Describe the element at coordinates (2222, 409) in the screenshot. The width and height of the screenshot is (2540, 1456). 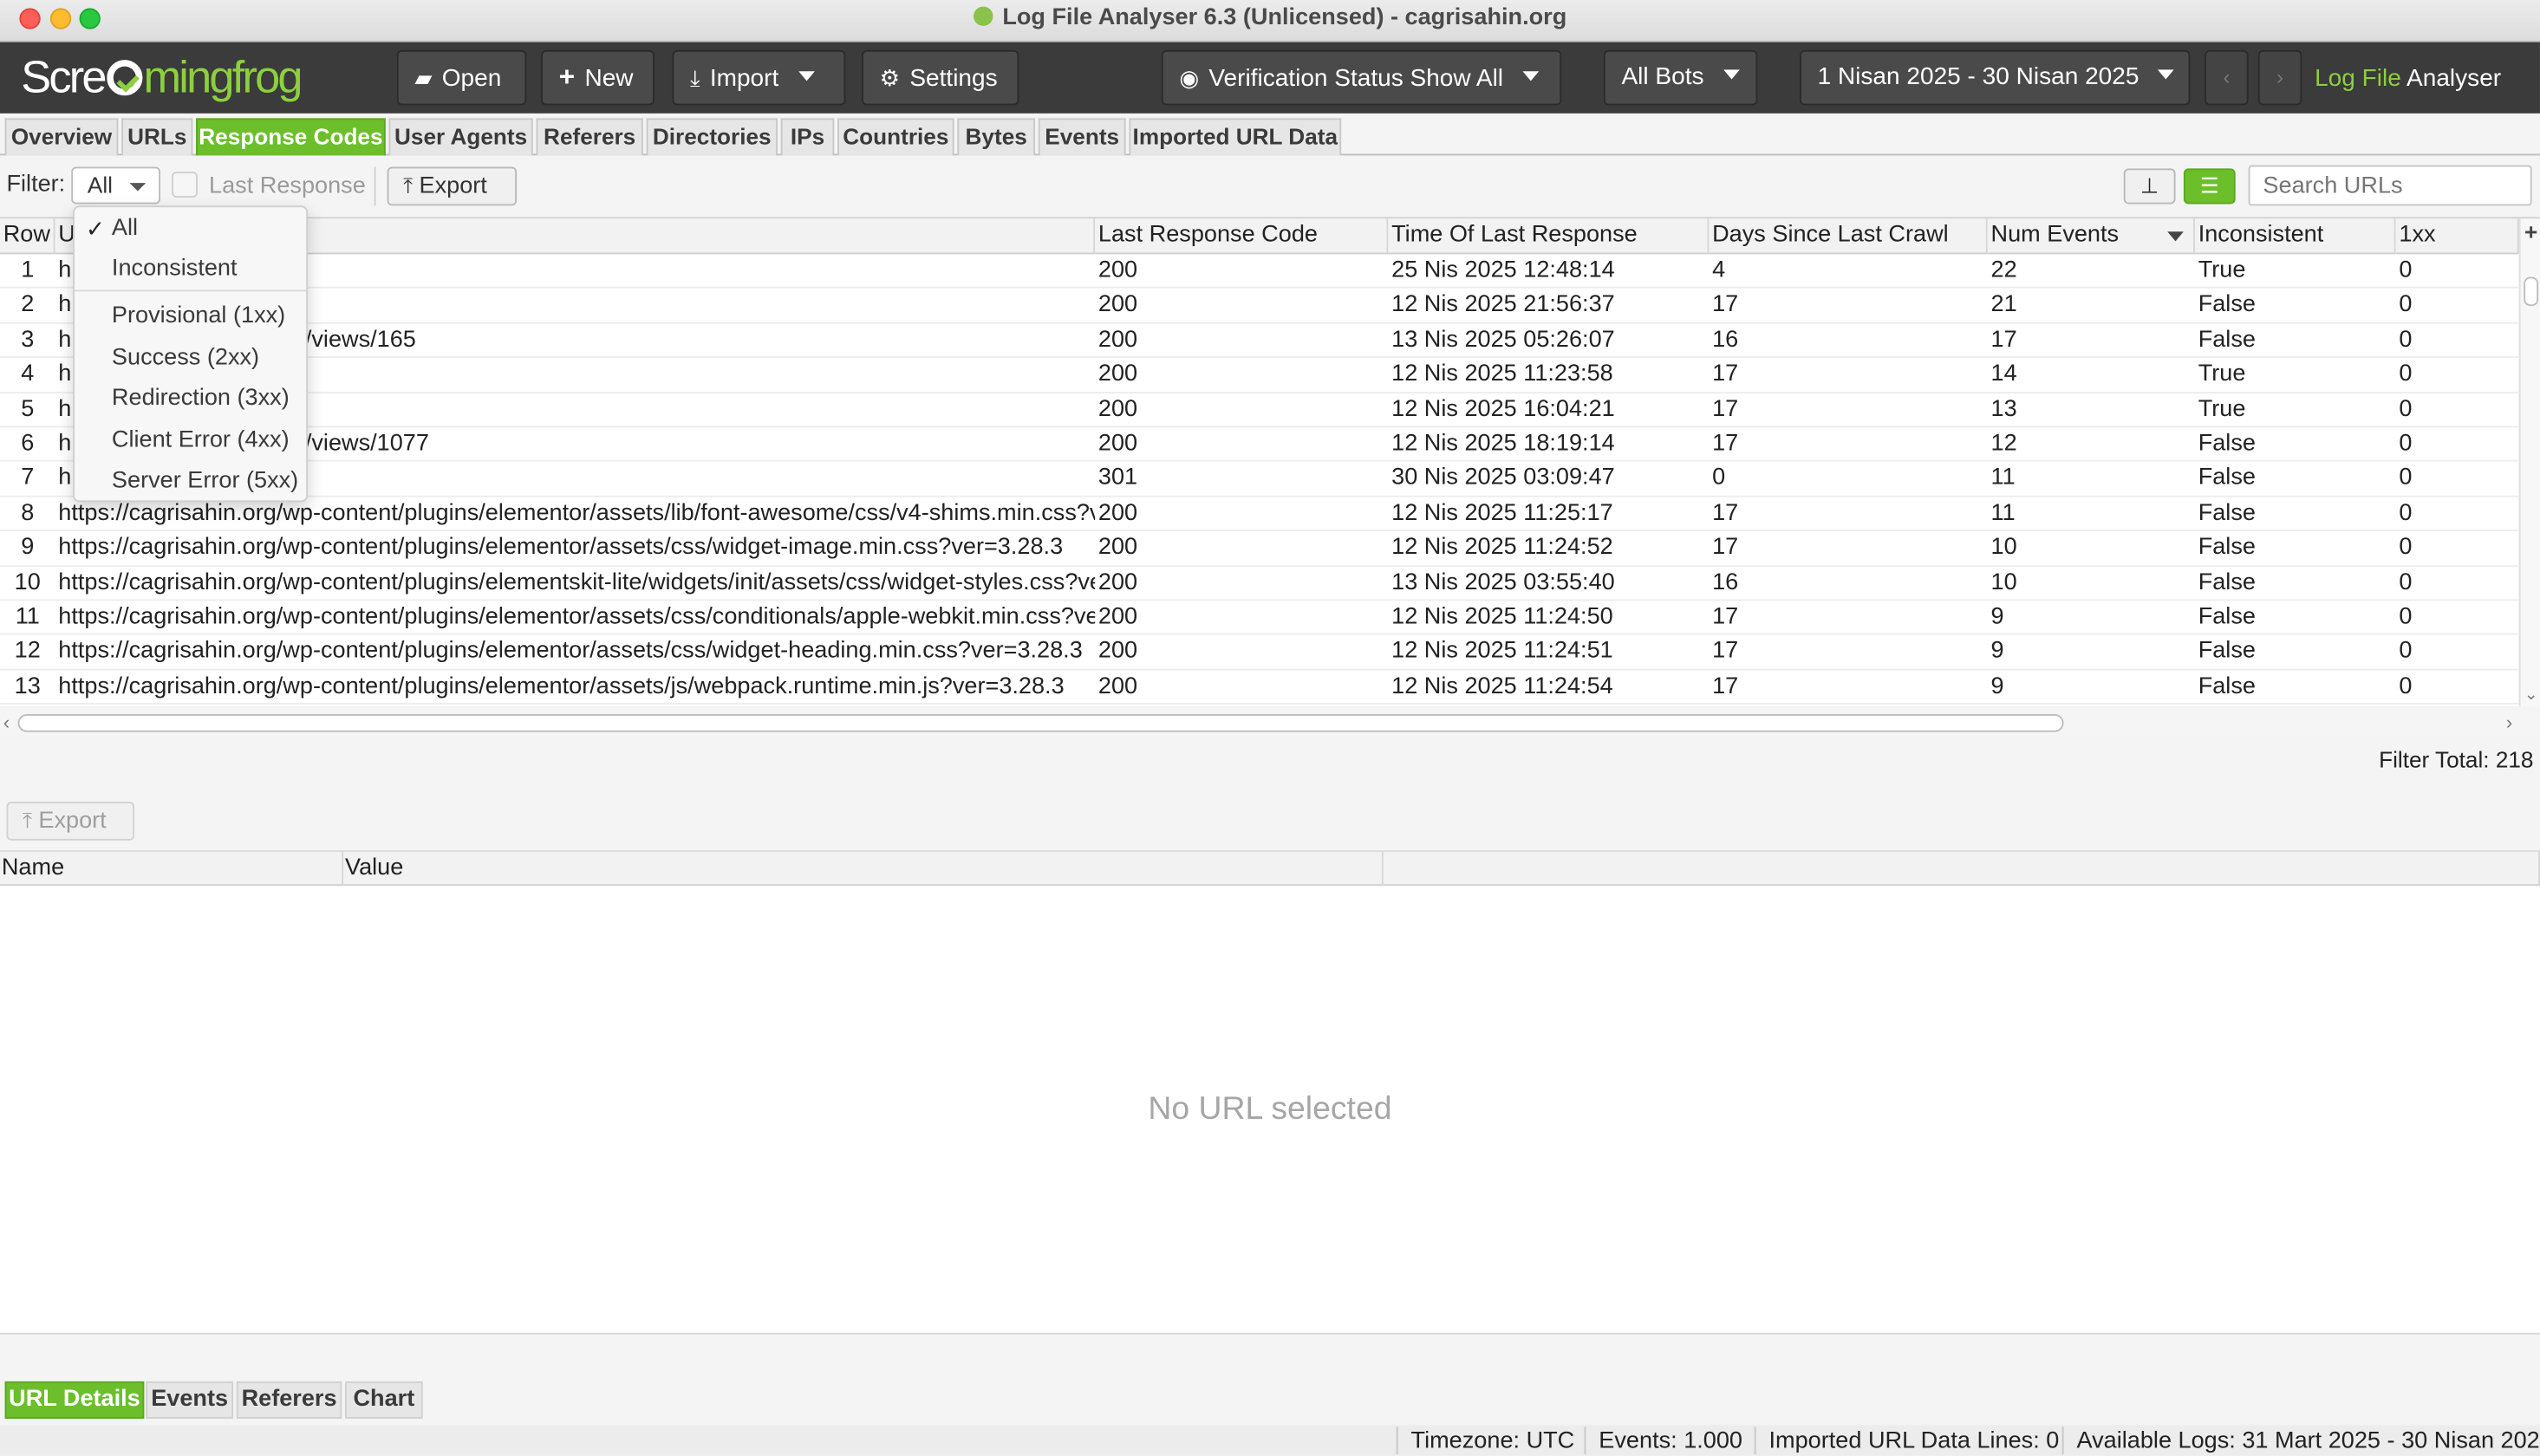
I see `cell-inconsistent: True` at that location.